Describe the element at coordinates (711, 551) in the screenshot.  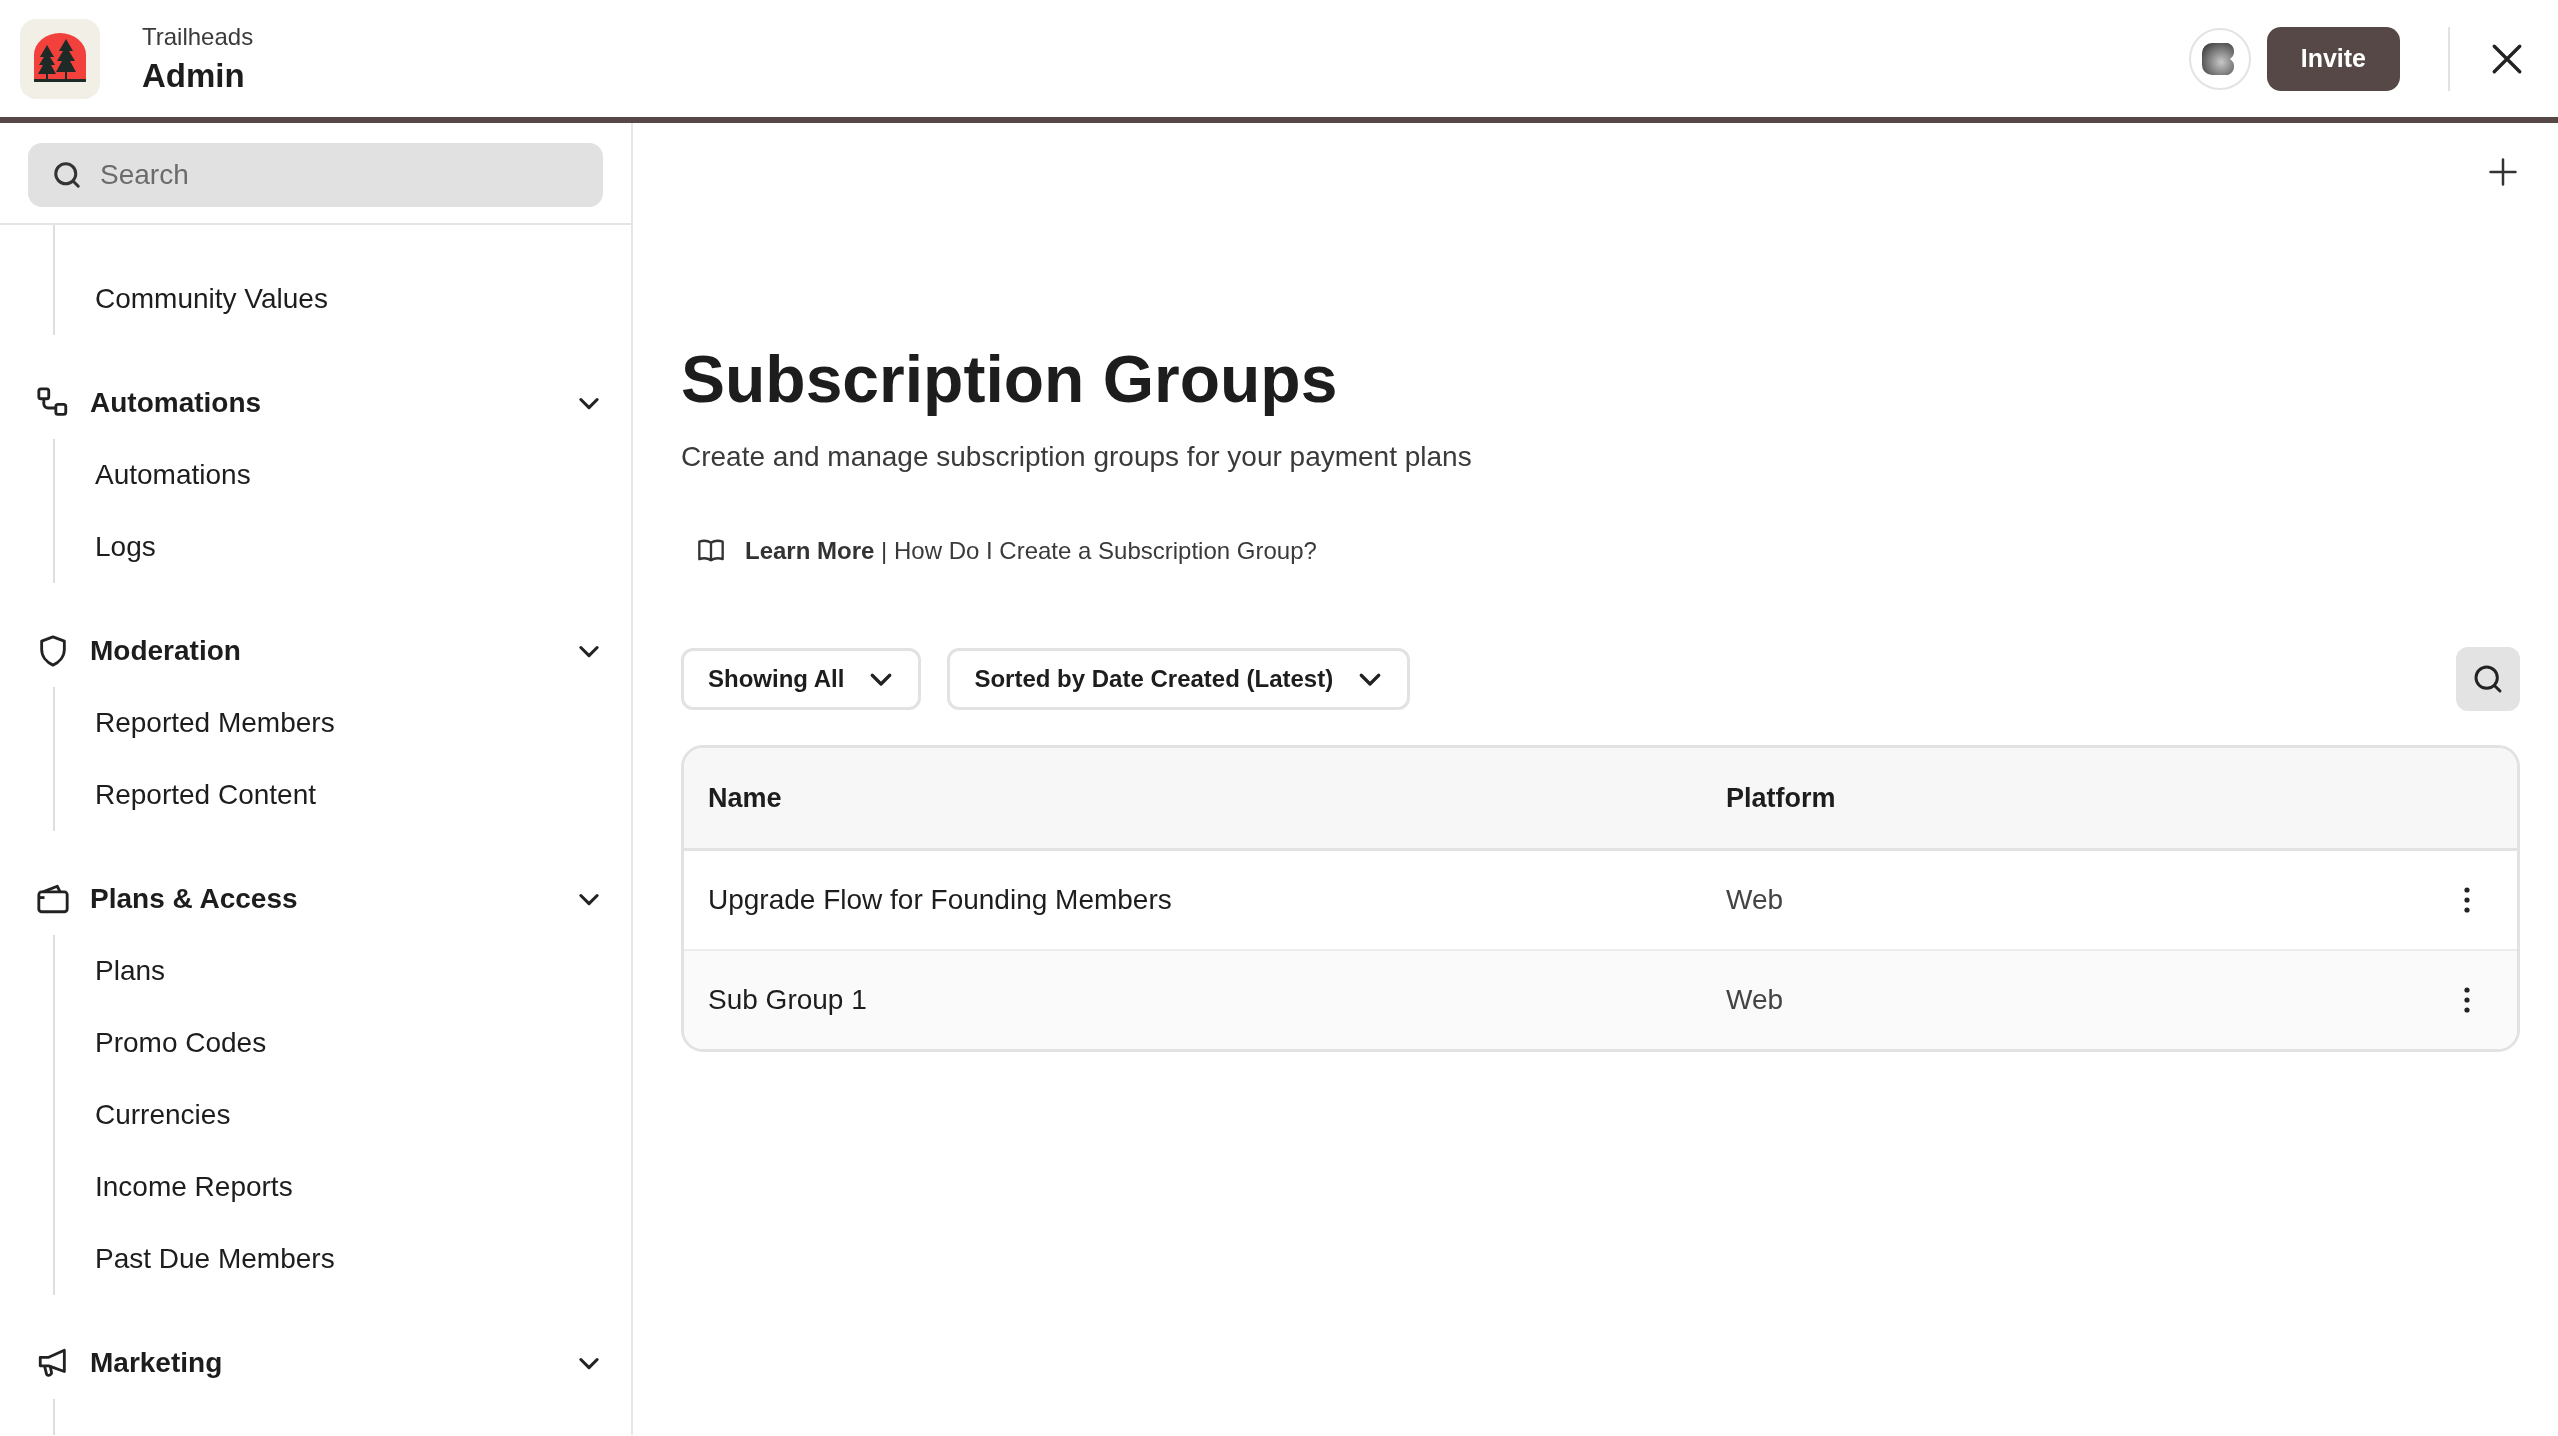
I see `book-icon` at that location.